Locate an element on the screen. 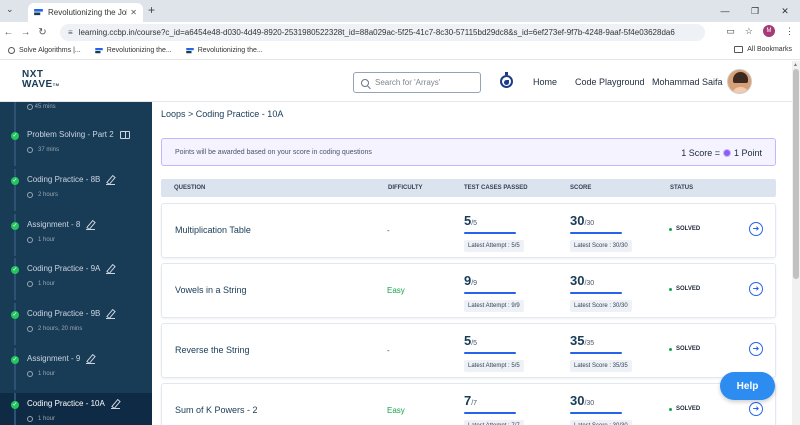 The height and width of the screenshot is (425, 800). nxtwave-favicon is located at coordinates (98, 50).